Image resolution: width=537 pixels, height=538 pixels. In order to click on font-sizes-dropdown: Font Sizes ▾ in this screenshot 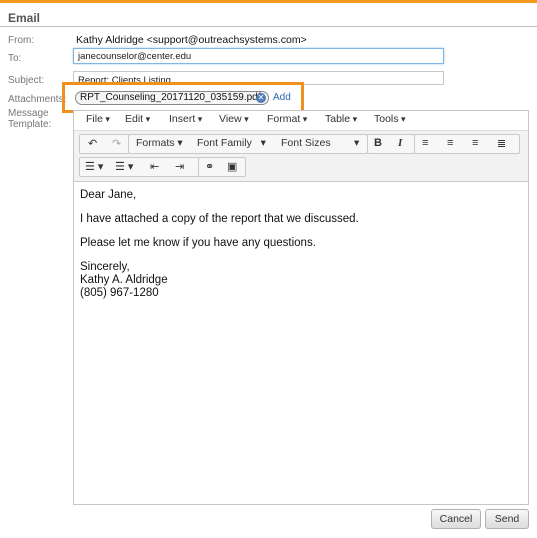, I will do `click(320, 143)`.